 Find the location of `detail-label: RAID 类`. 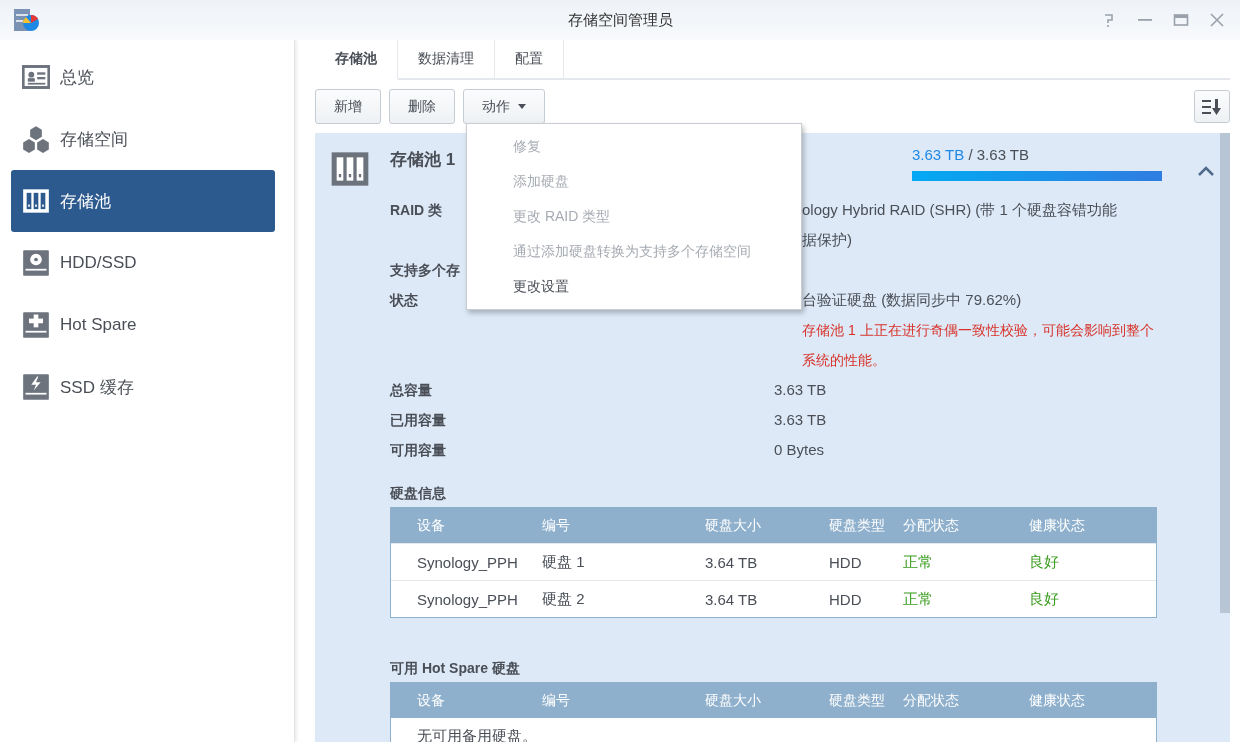

detail-label: RAID 类 is located at coordinates (416, 210).